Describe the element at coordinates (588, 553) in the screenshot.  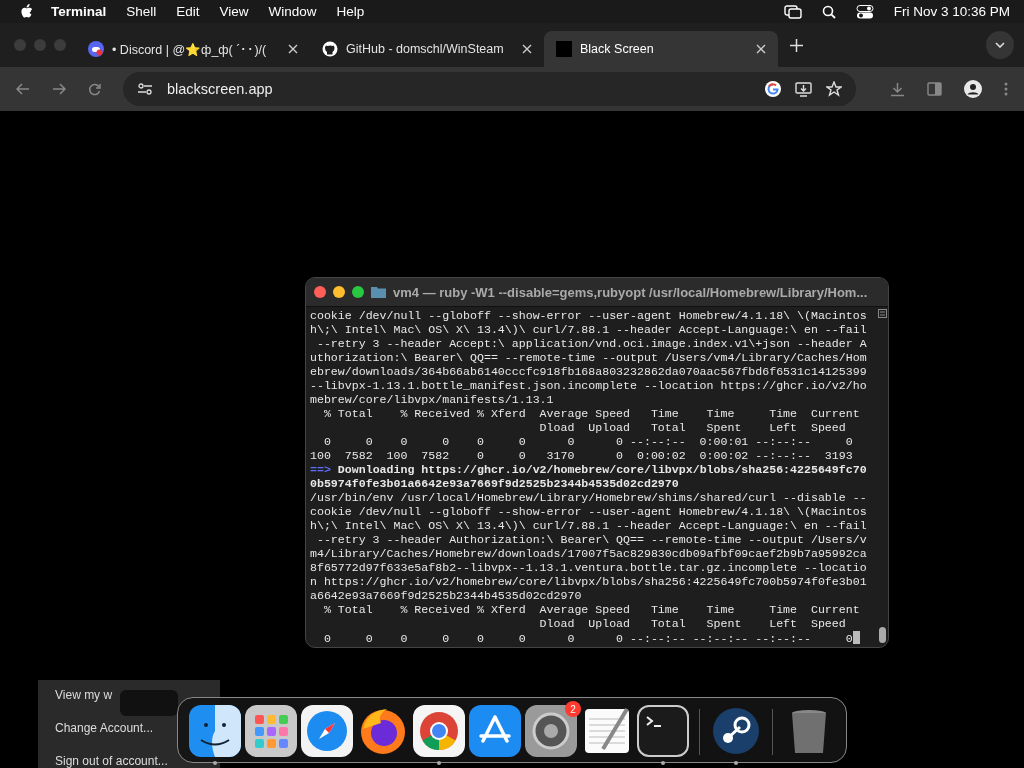
I see `terminal-line: m4/Library/Caches/Homebrew/downloads/17007f5ac829830cdb09afbf09caef2b9b7a95992ca` at that location.